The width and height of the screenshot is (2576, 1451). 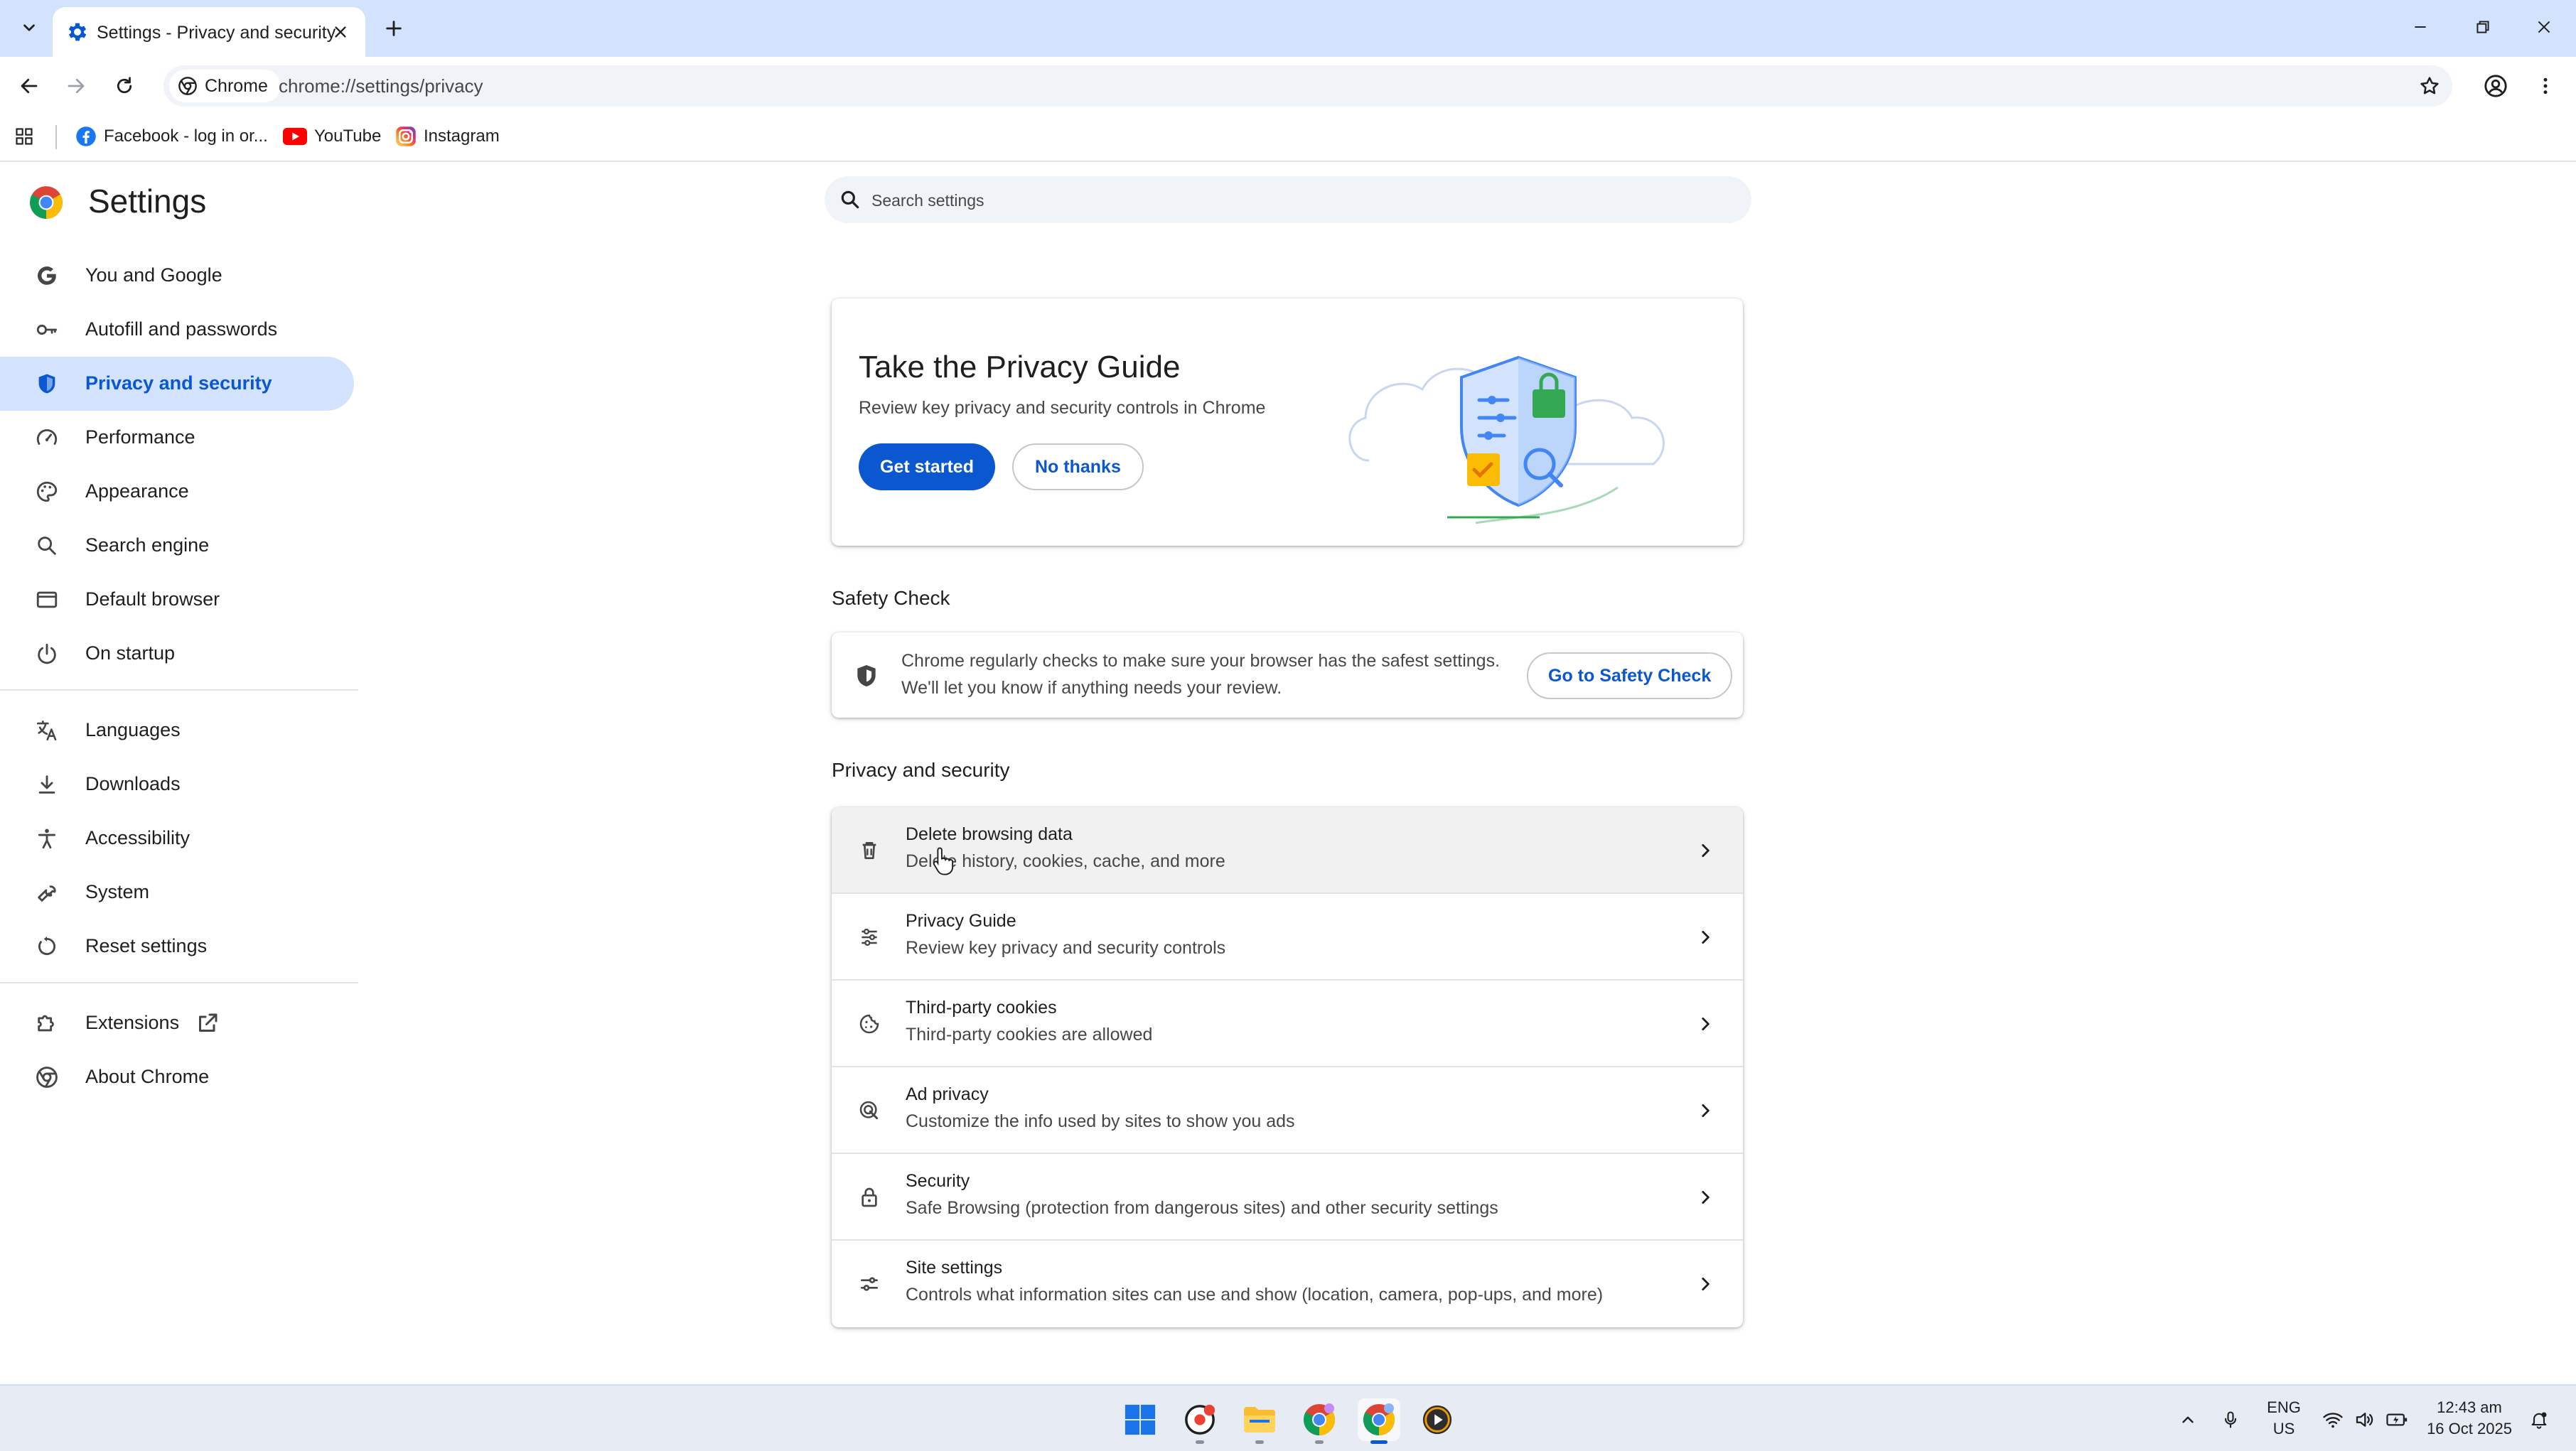 What do you see at coordinates (29, 86) in the screenshot?
I see `back-button` at bounding box center [29, 86].